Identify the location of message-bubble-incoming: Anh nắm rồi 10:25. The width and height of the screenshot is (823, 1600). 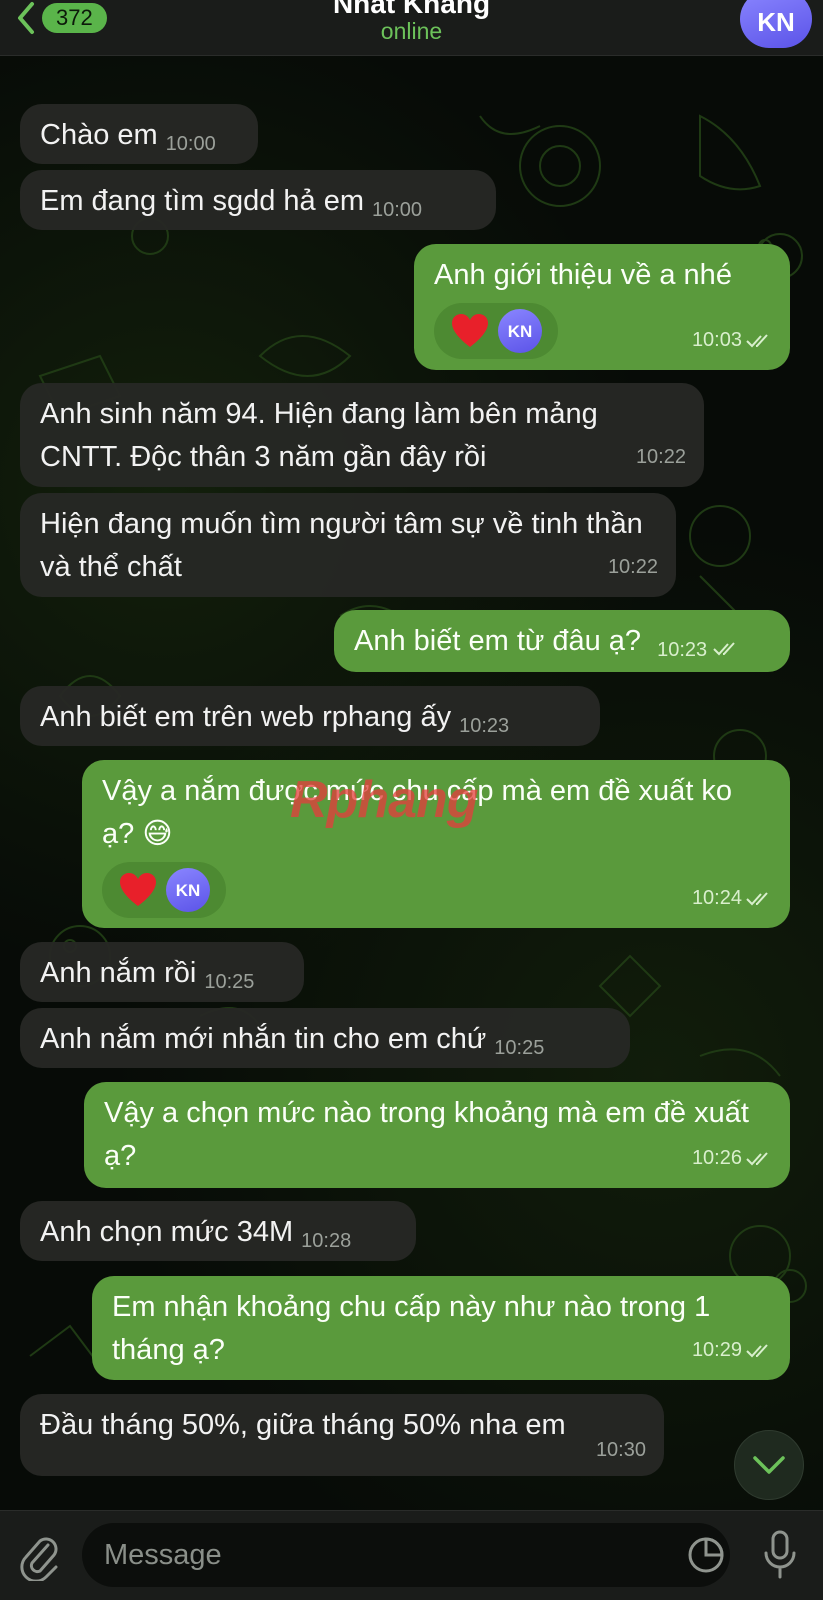
(162, 972).